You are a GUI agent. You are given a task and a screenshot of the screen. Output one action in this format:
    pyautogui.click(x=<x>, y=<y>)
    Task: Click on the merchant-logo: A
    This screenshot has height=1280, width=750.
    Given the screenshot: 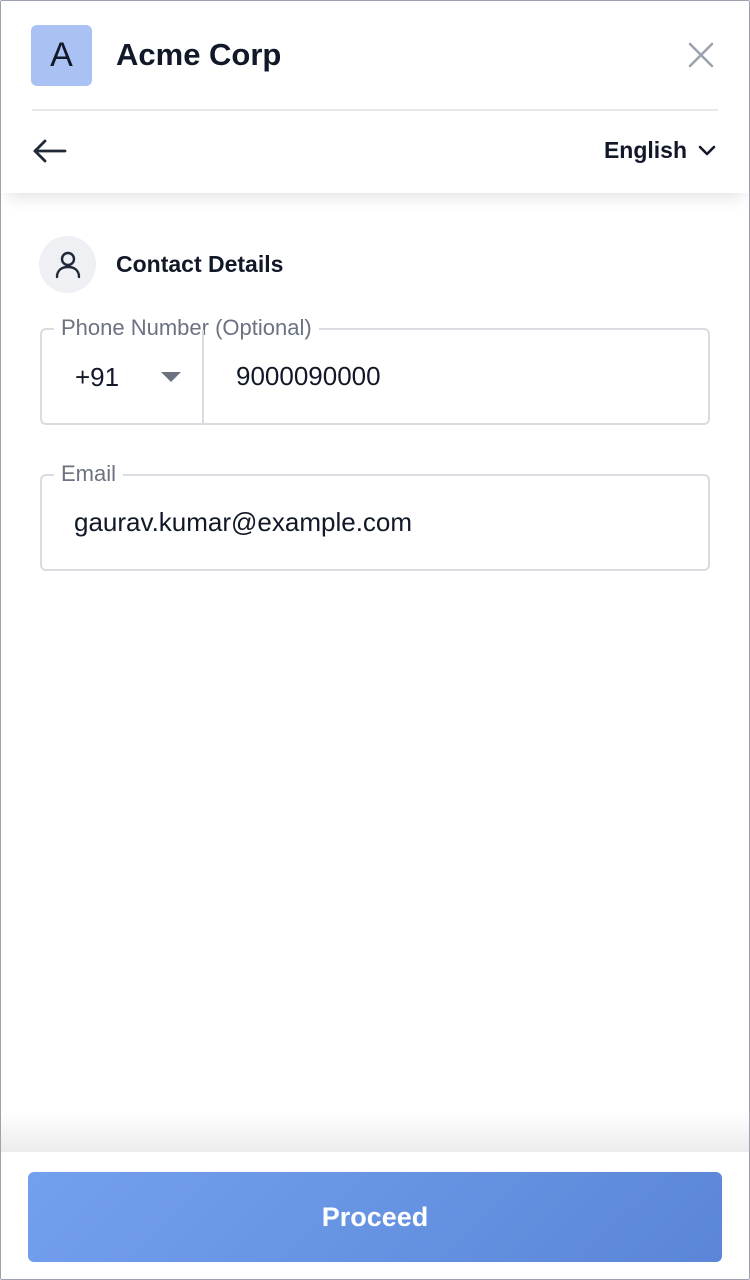 What is the action you would take?
    pyautogui.click(x=61, y=55)
    